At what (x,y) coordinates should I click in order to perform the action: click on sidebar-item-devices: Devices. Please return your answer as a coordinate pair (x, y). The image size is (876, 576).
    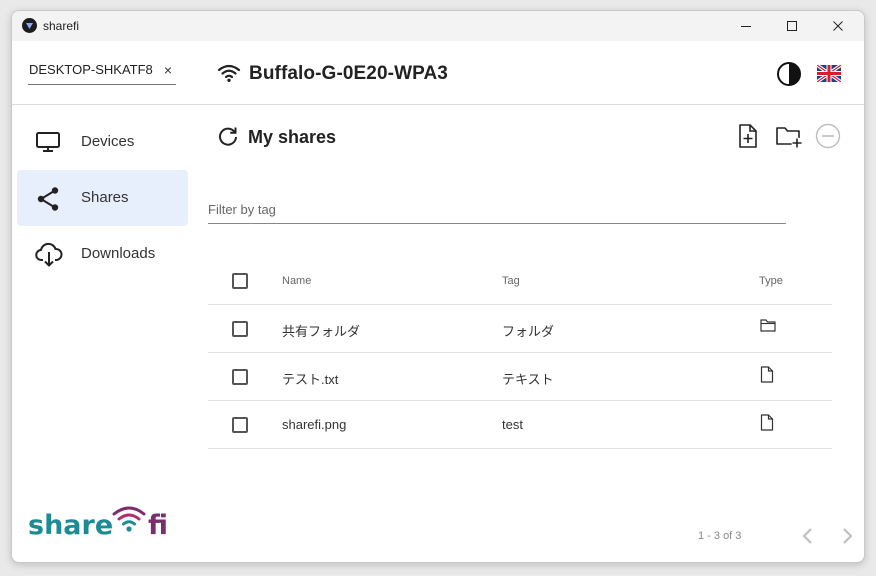
    Looking at the image, I should click on (102, 142).